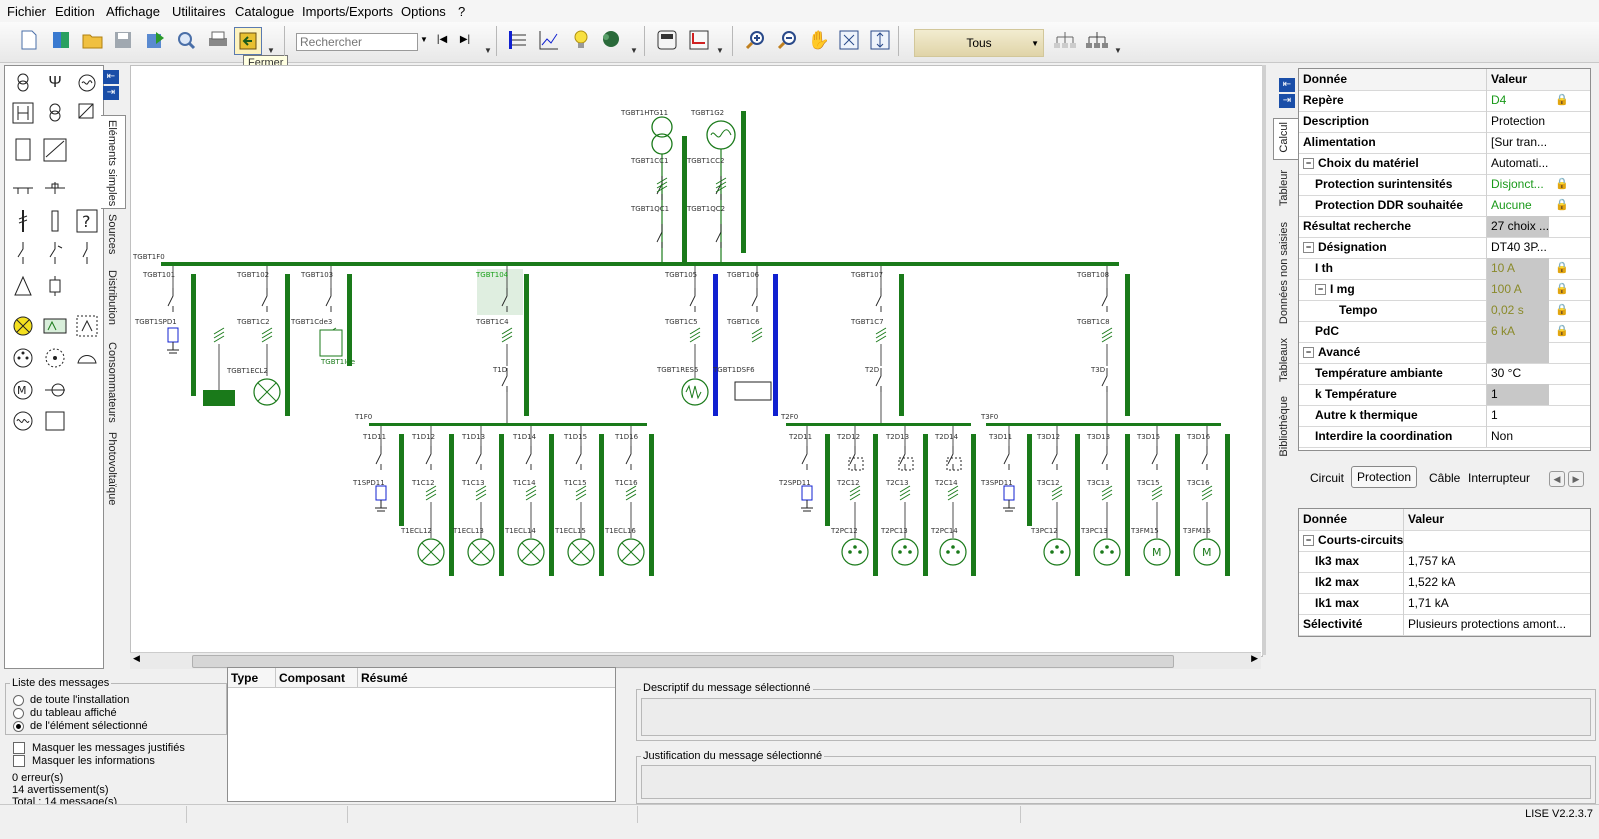 This screenshot has height=839, width=1599. I want to click on source-transformer, so click(662, 190).